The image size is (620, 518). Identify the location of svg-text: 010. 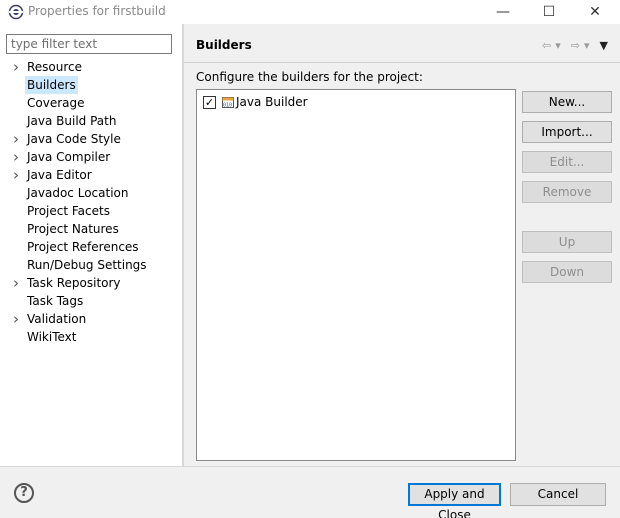
(227, 106).